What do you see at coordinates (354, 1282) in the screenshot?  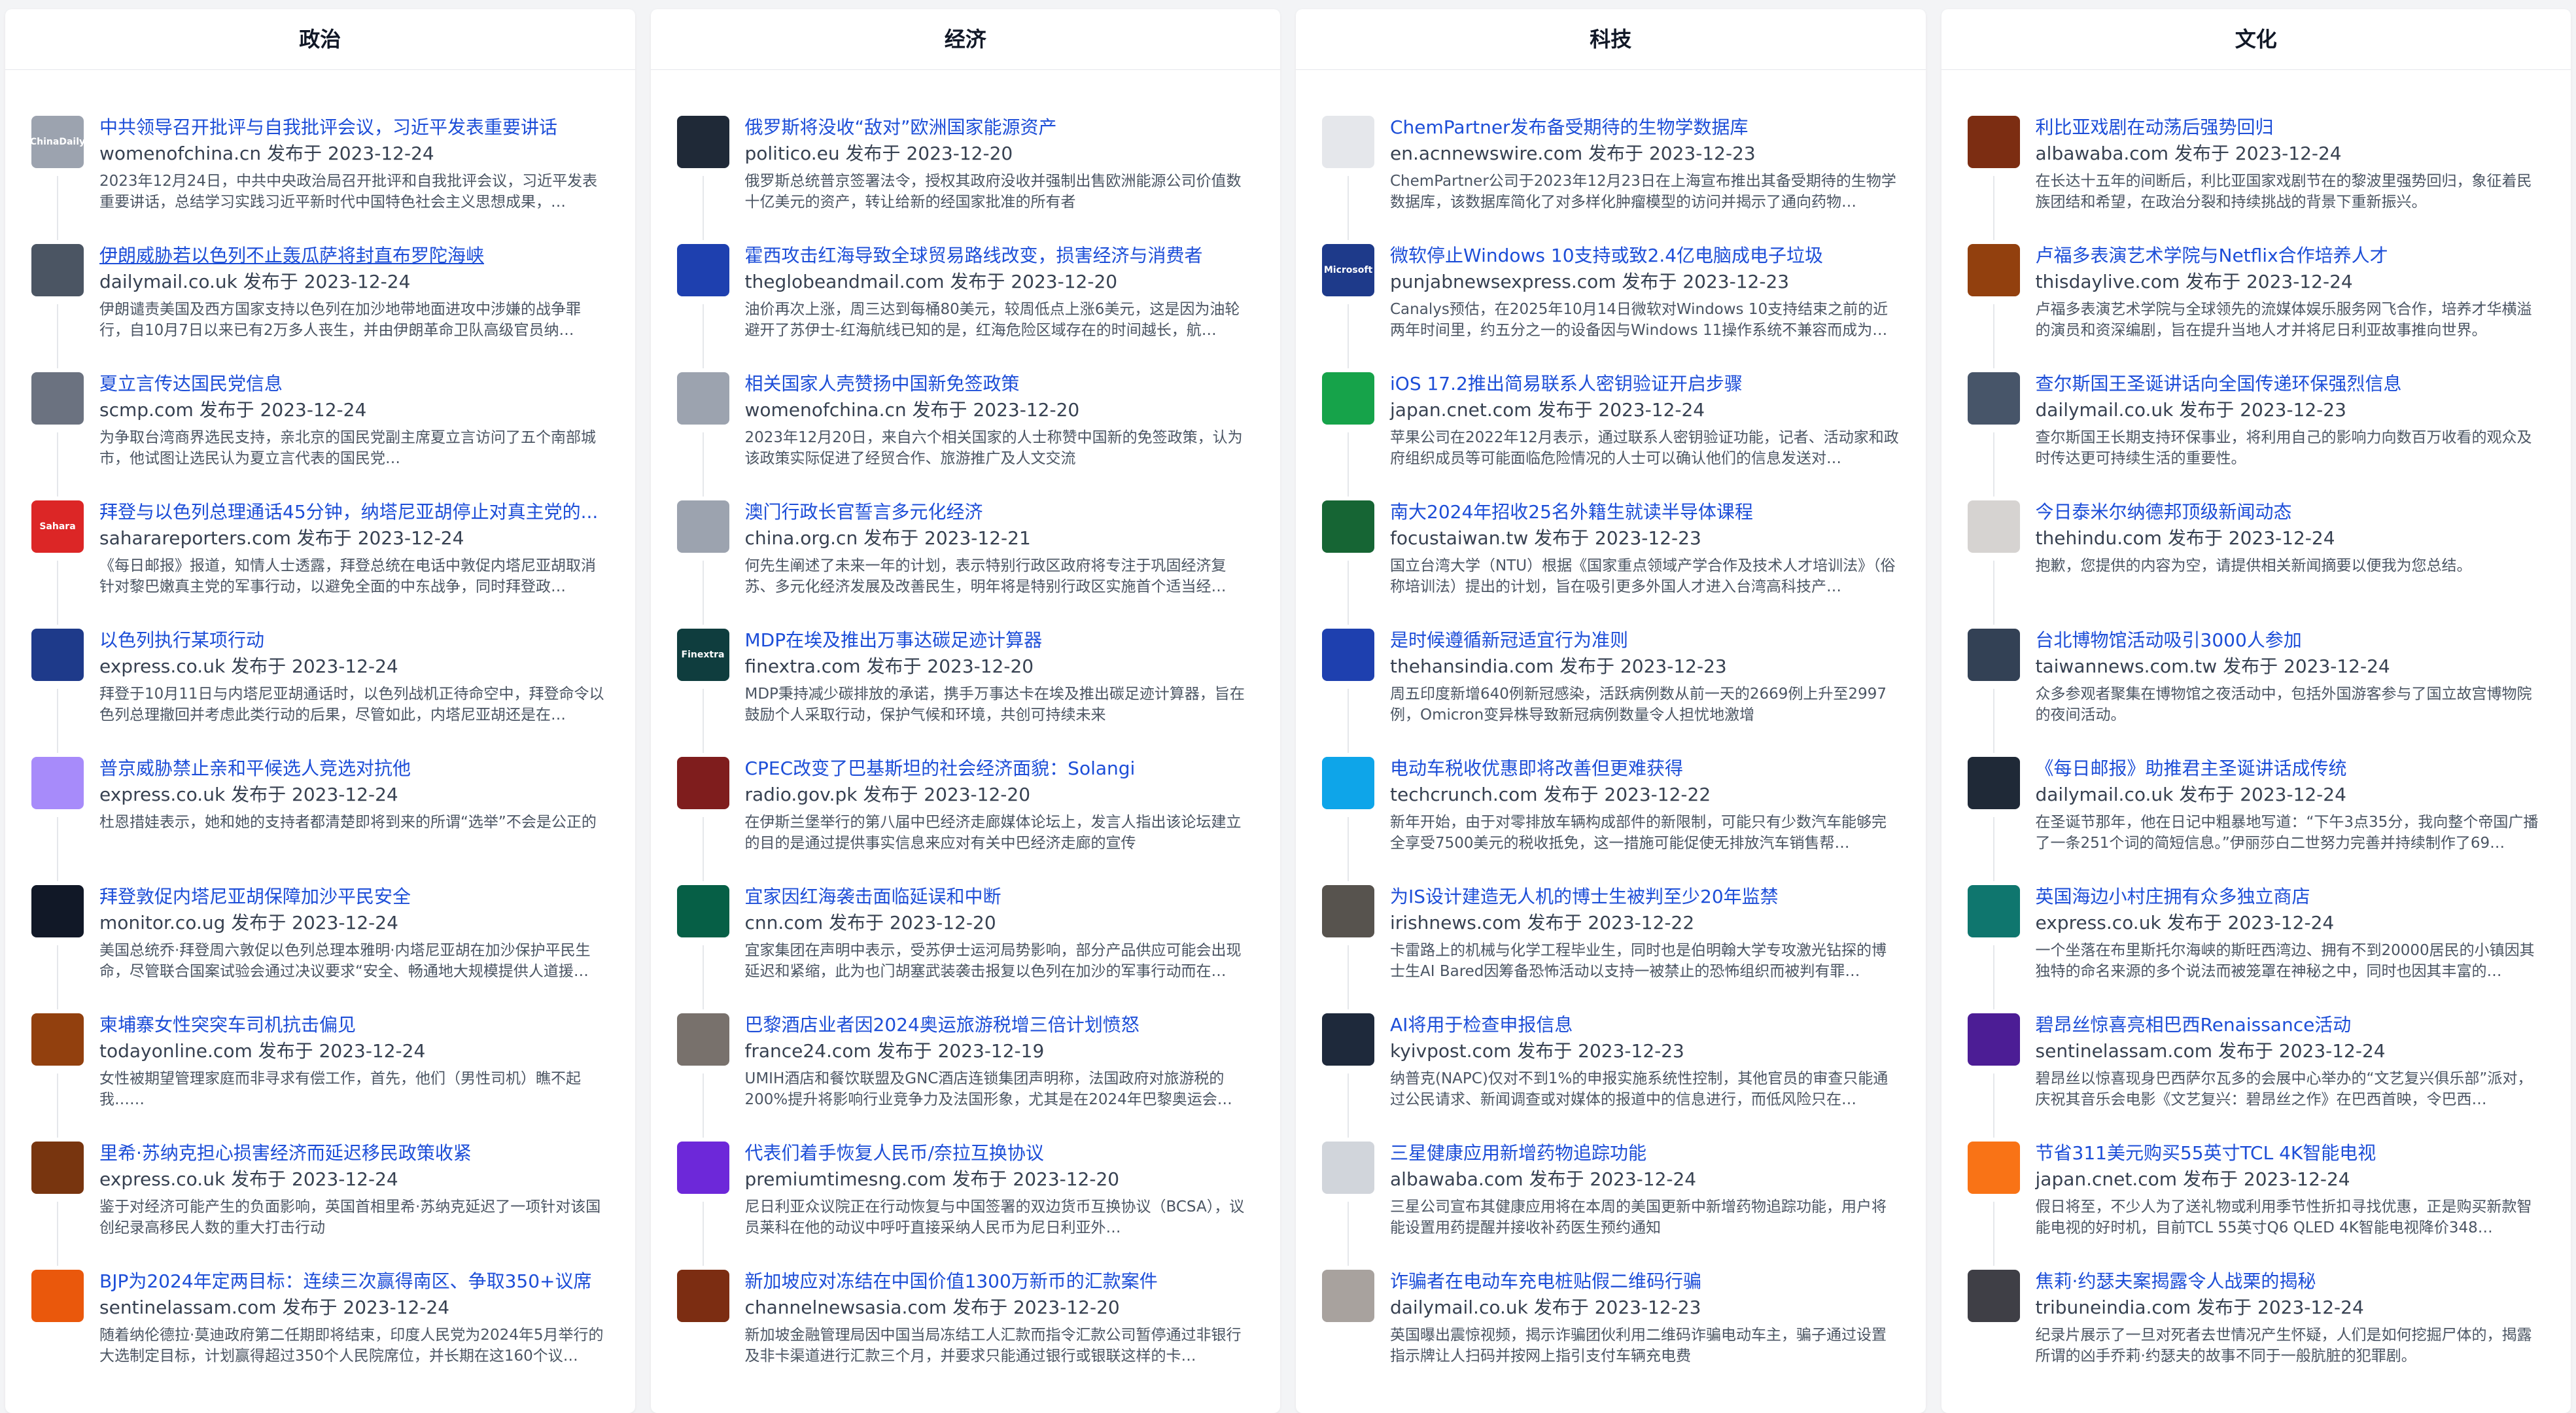 I see `news-title-link: BJP为2024年定两目标：连续三次赢得南区、争取350+议席` at bounding box center [354, 1282].